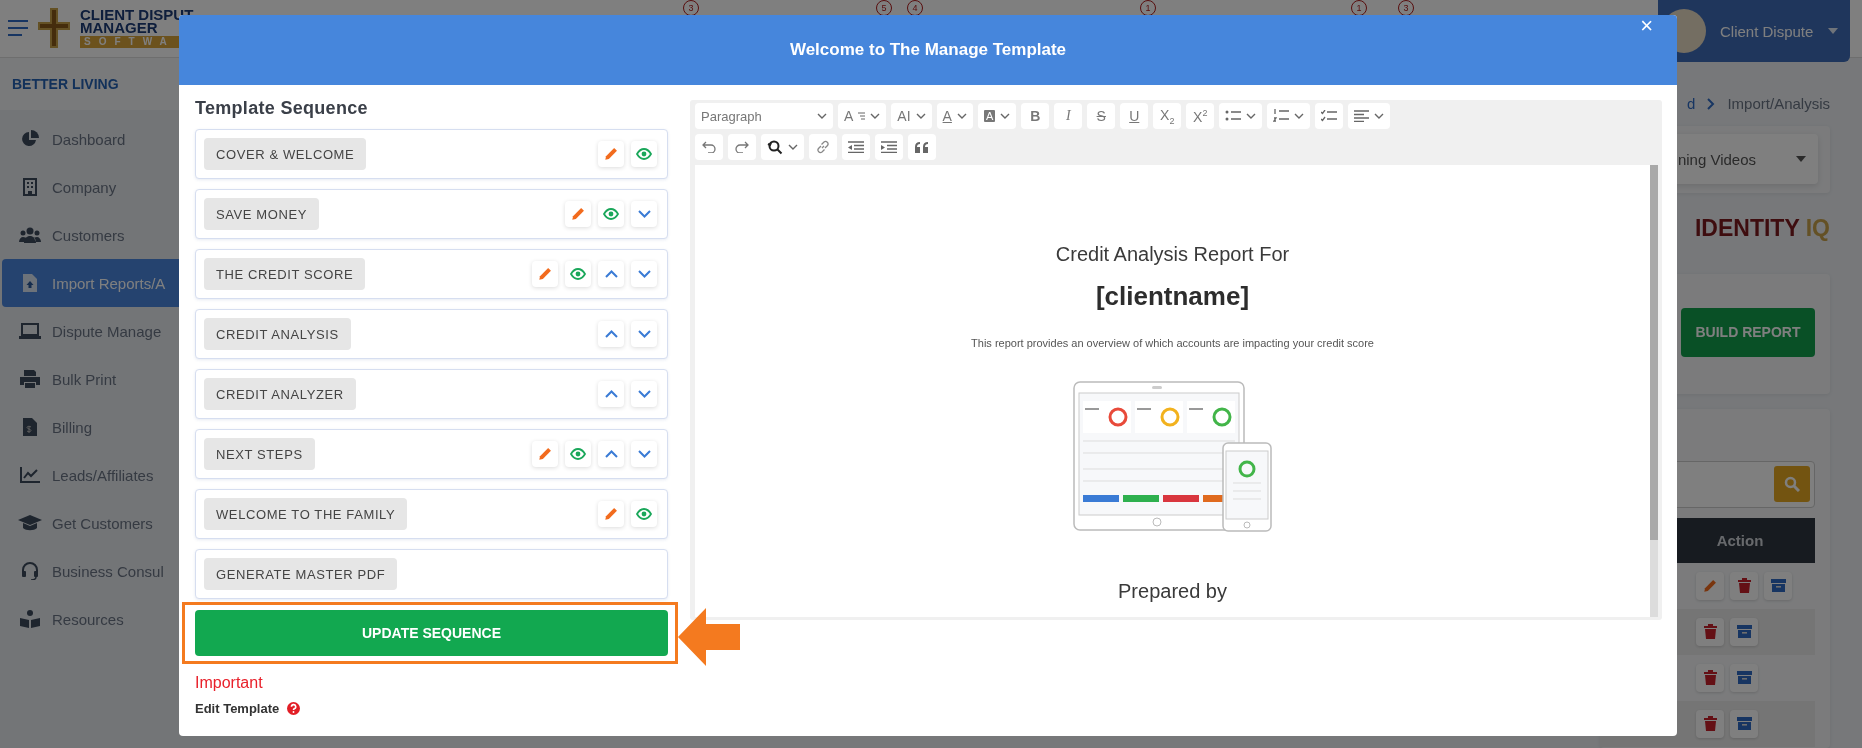 The image size is (1862, 748). What do you see at coordinates (1172, 343) in the screenshot?
I see `report-description: This report provides an overview of which accounts are impacting your credit score` at bounding box center [1172, 343].